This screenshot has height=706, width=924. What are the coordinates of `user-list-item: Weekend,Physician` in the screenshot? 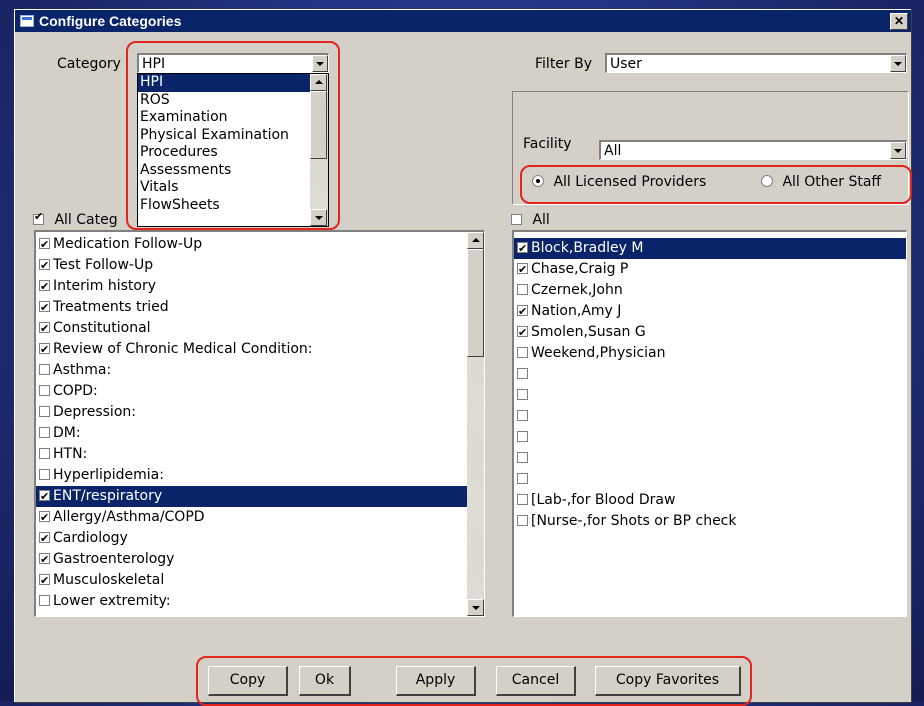 It's located at (710, 353).